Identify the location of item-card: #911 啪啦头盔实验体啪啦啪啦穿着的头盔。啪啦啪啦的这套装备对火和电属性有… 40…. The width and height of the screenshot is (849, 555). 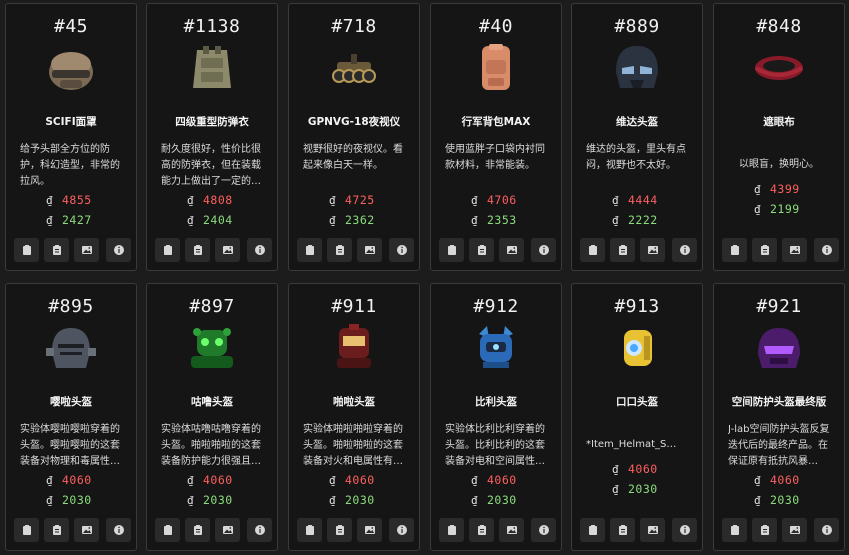
(354, 417).